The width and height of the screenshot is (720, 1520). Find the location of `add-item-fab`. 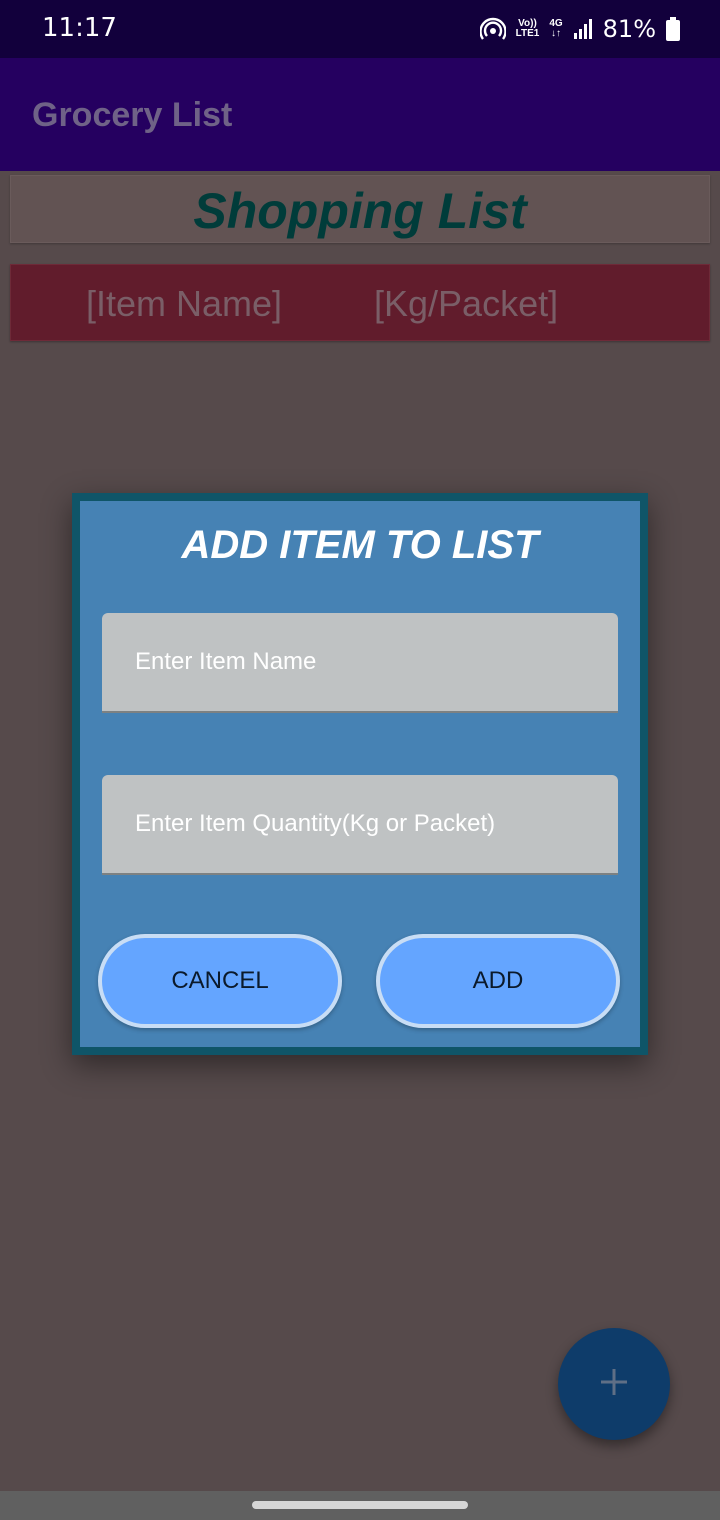

add-item-fab is located at coordinates (614, 1384).